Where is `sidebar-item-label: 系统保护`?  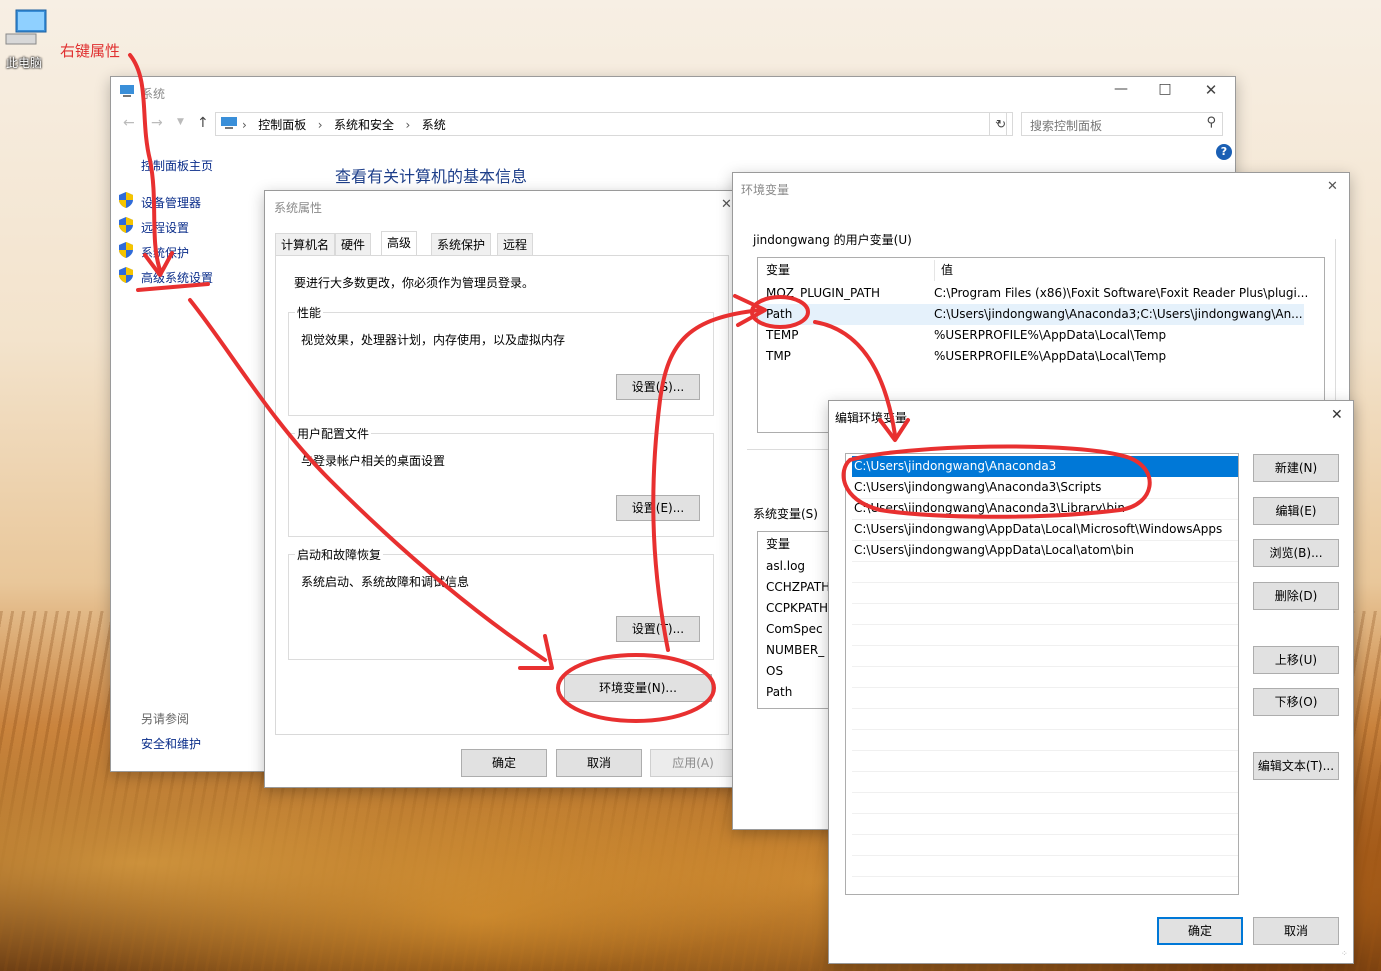
sidebar-item-label: 系统保护 is located at coordinates (165, 253).